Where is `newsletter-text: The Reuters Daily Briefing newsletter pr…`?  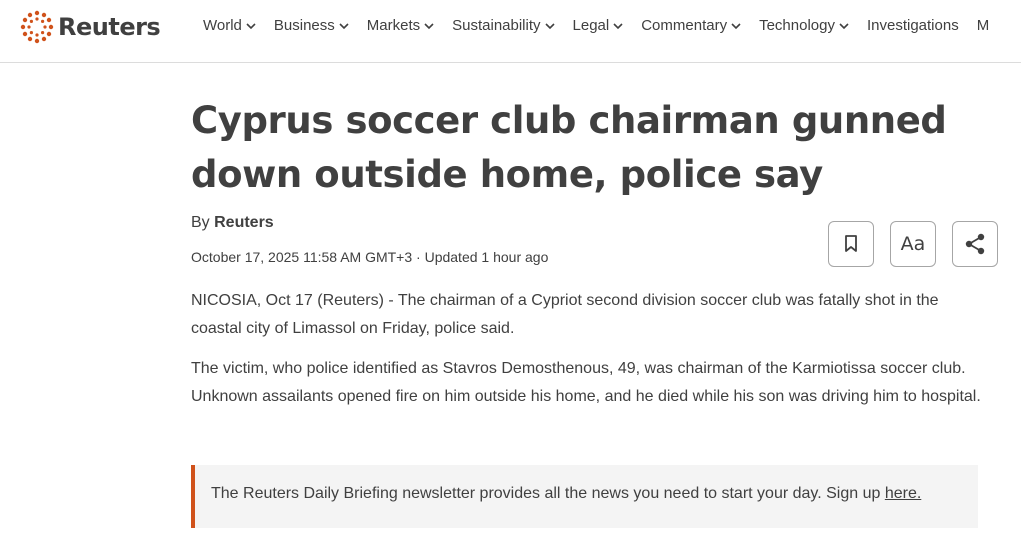 newsletter-text: The Reuters Daily Briefing newsletter pr… is located at coordinates (566, 494).